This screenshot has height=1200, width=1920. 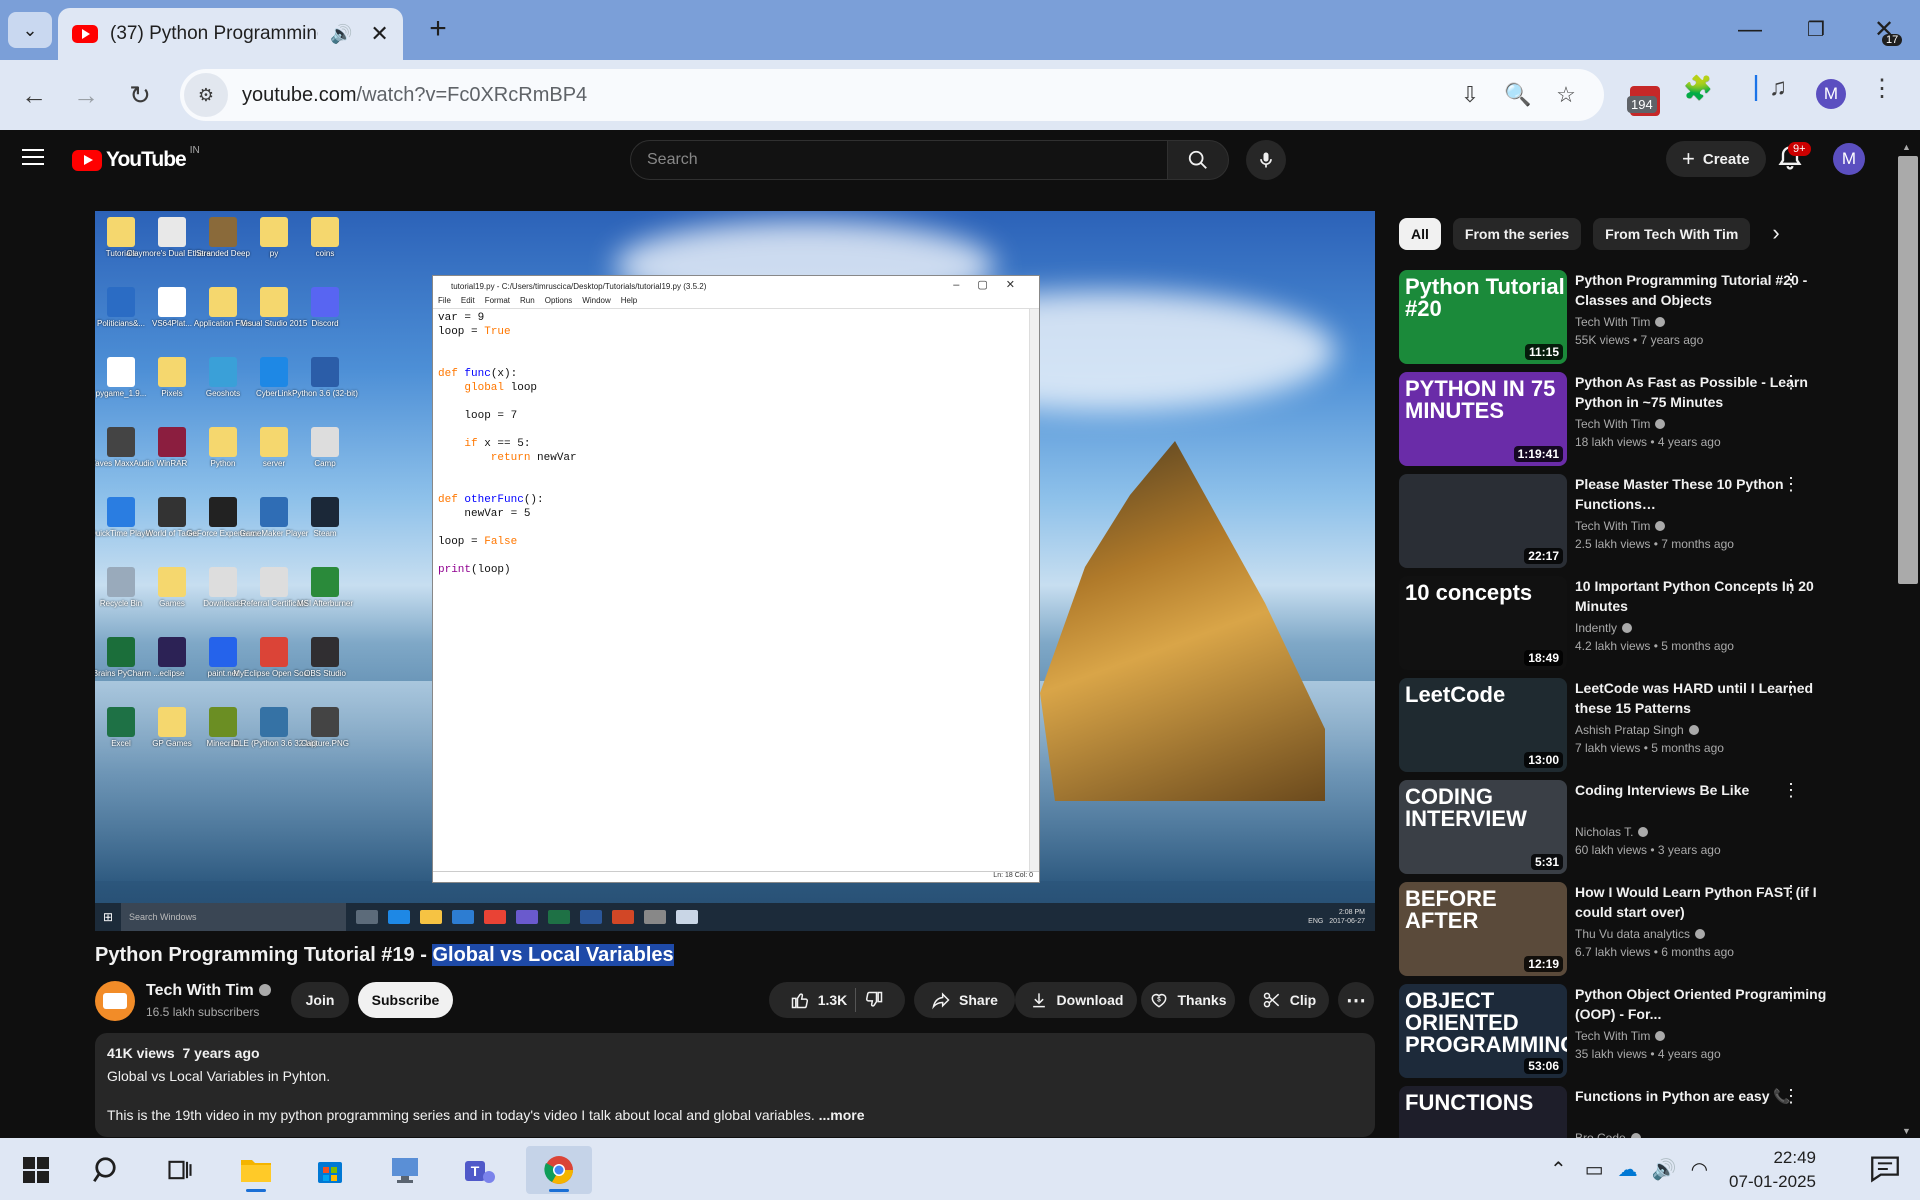 What do you see at coordinates (1794, 1157) in the screenshot?
I see `clock-time: 22:49` at bounding box center [1794, 1157].